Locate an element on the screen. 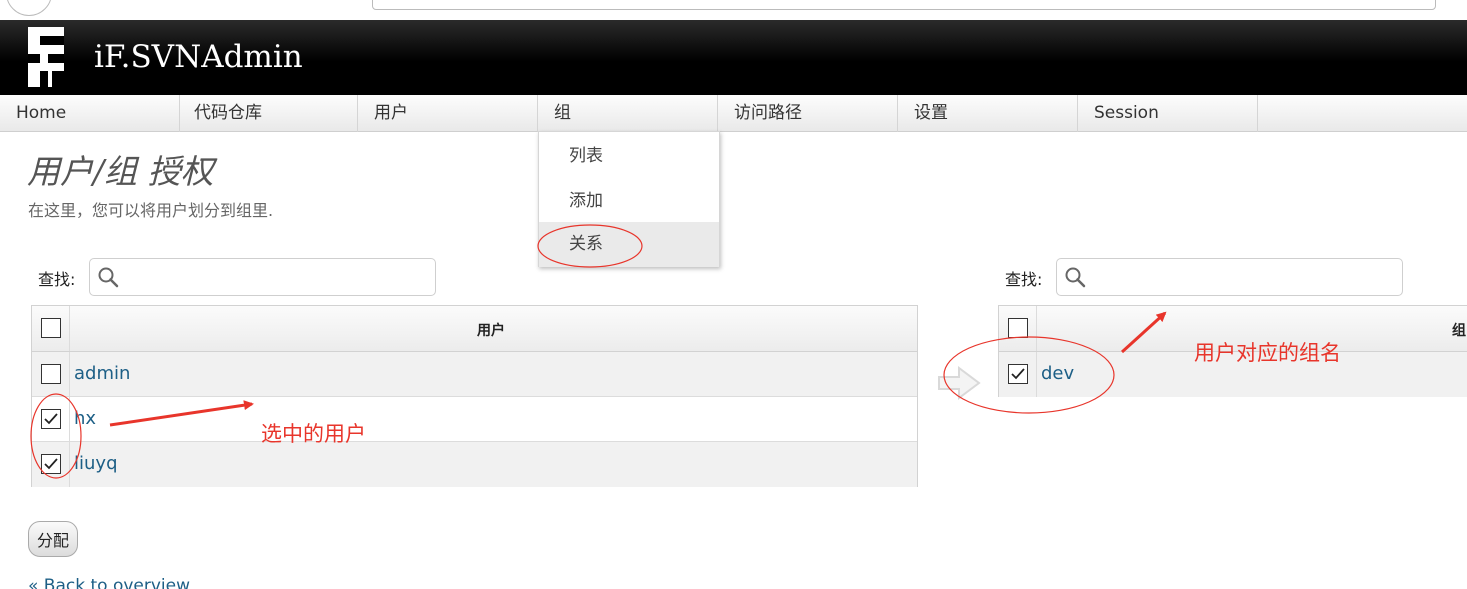  table-row: admin is located at coordinates (474, 374).